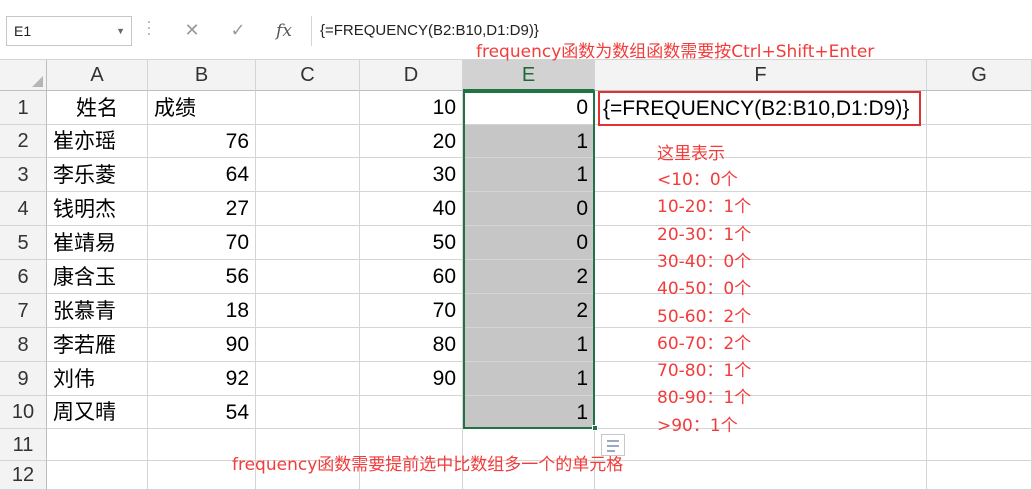 This screenshot has height=490, width=1032. I want to click on column-header-f: F, so click(761, 75).